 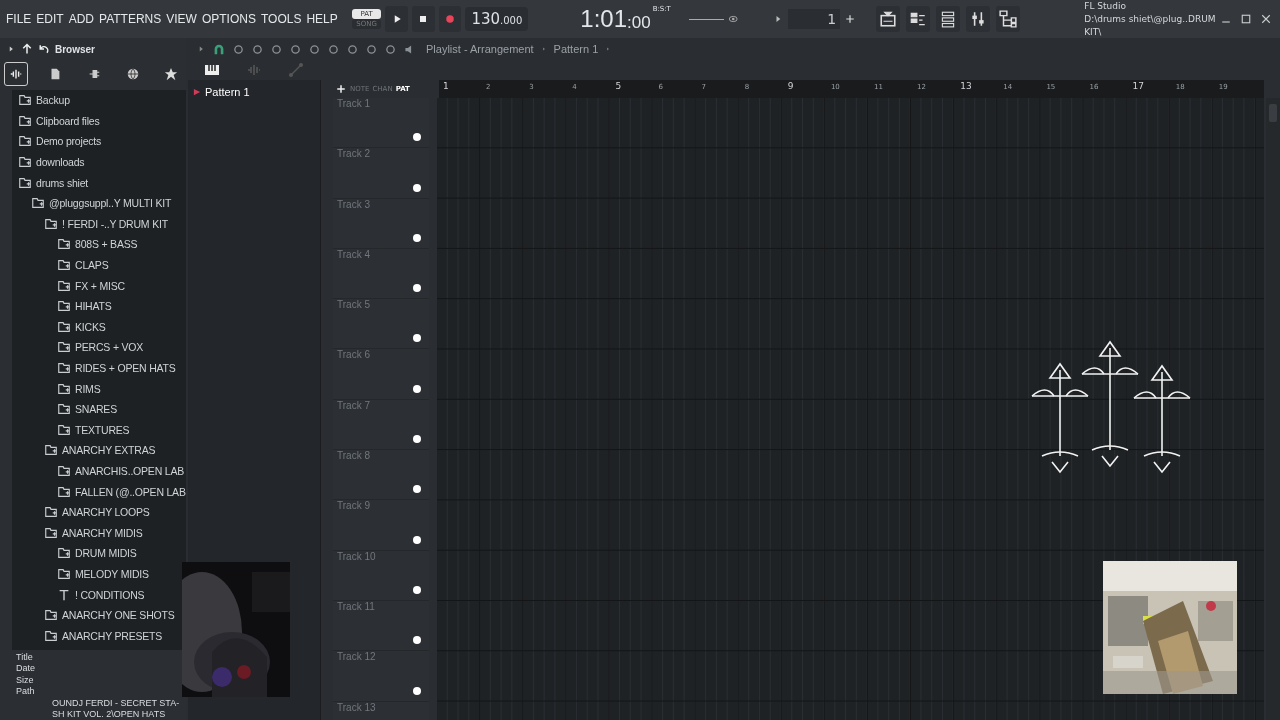 I want to click on bar-number: 1, so click(x=446, y=86).